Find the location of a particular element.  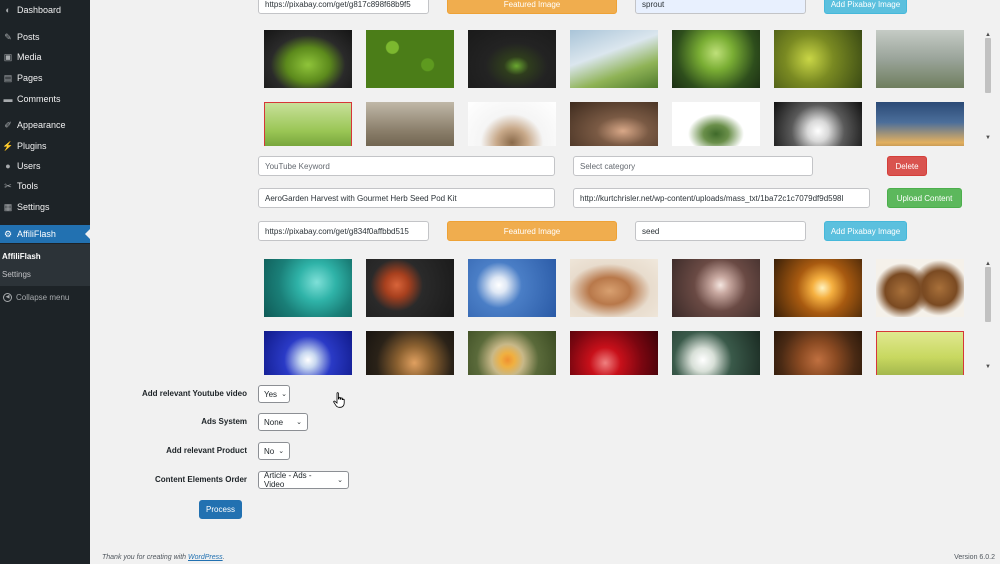

menu-appearance: ✐ Appearance is located at coordinates (45, 125).